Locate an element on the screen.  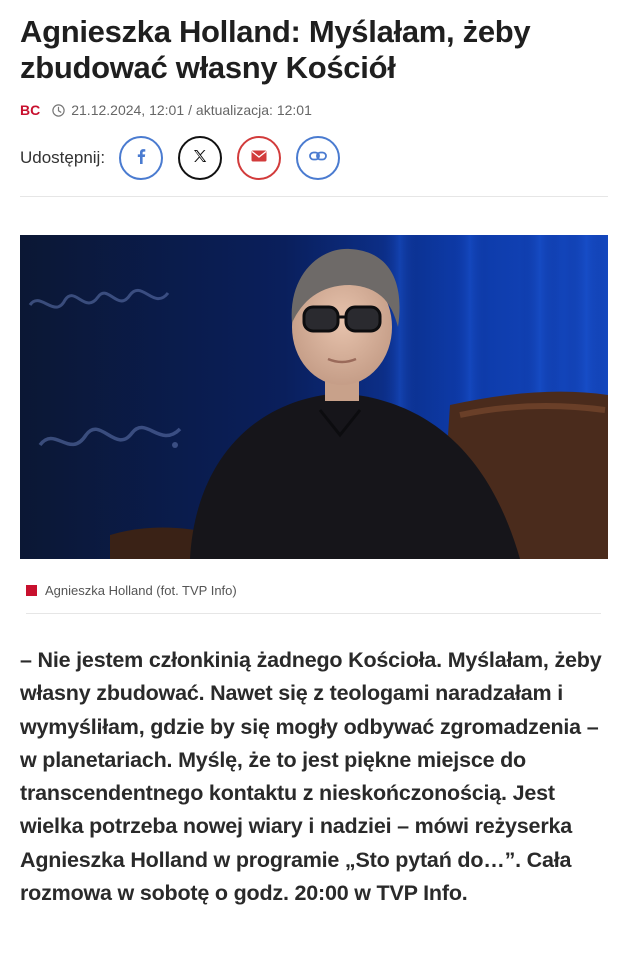
share-copy-link-button is located at coordinates (318, 158).